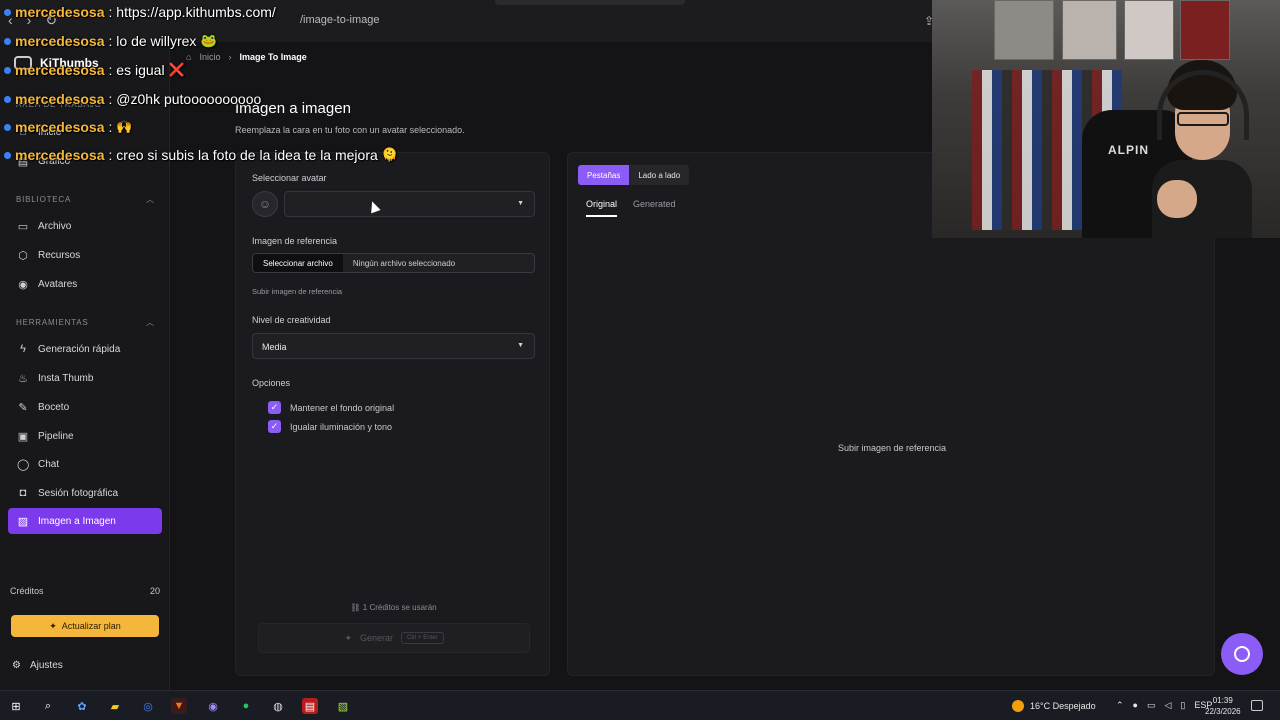 The width and height of the screenshot is (1280, 720). I want to click on sidebar-item-label: Insta Thumb, so click(66, 378).